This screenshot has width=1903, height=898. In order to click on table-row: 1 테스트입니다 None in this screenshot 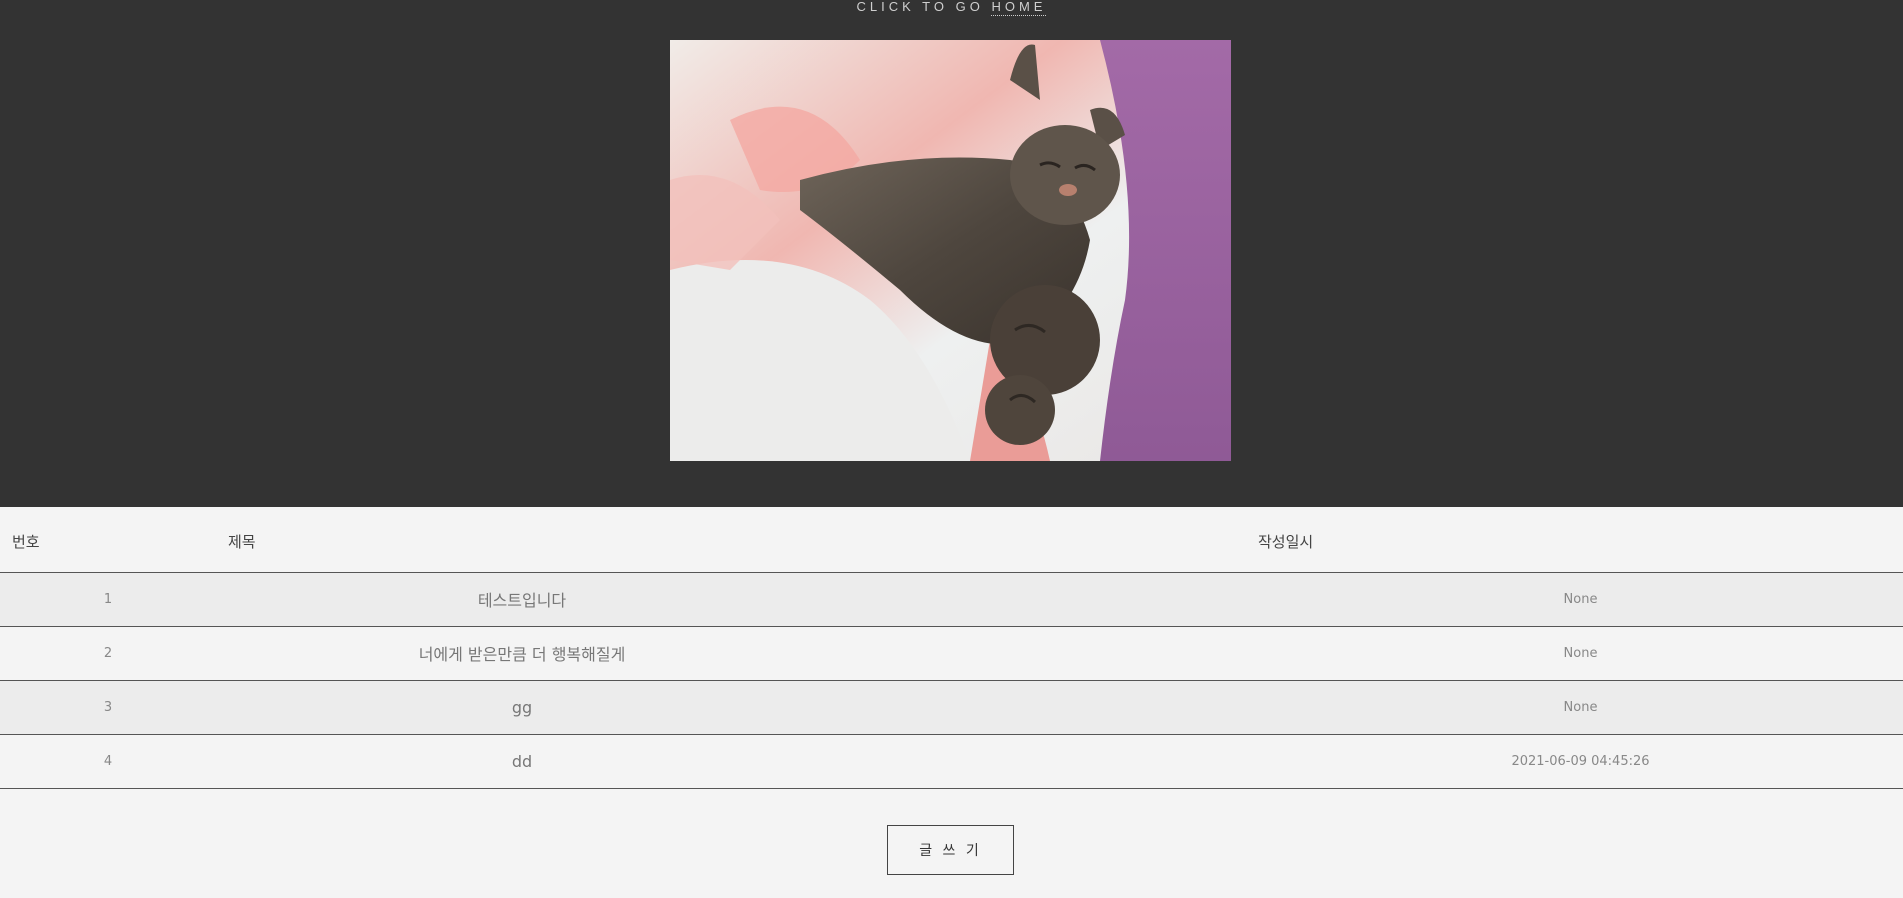, I will do `click(951, 599)`.